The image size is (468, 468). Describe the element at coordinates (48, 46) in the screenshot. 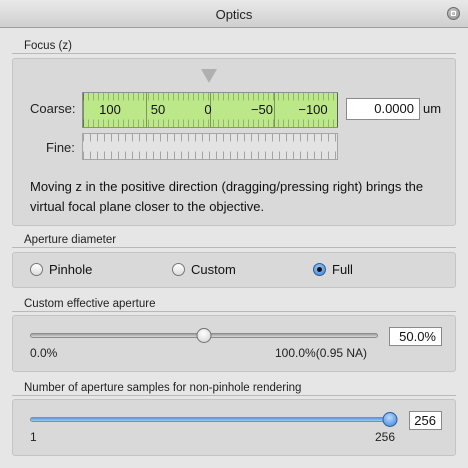

I see `focus-section-label: Focus (z)` at that location.